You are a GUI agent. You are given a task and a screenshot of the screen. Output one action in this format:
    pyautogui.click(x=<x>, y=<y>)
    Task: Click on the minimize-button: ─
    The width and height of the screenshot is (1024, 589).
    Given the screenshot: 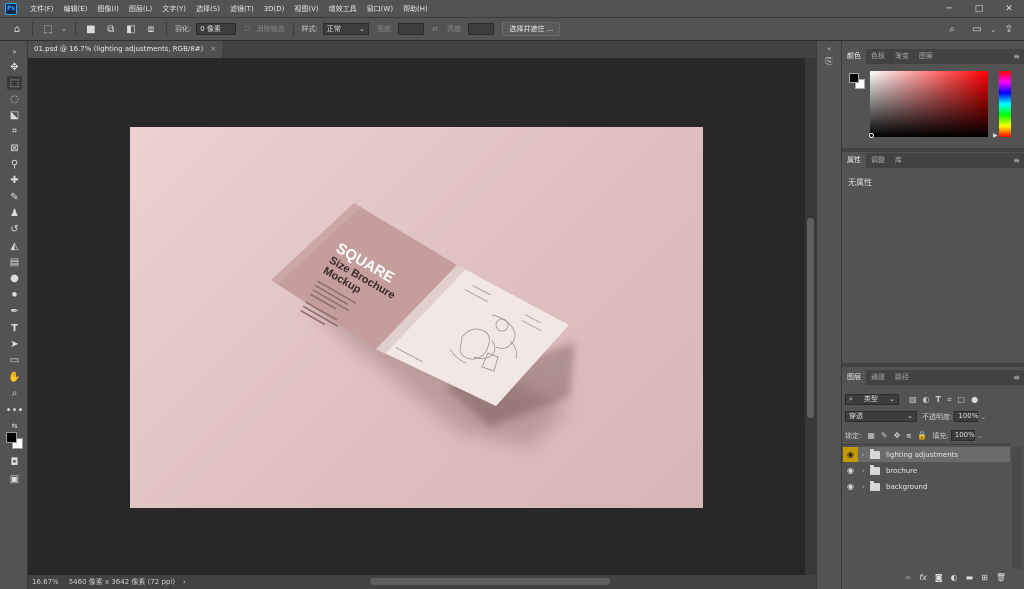 What is the action you would take?
    pyautogui.click(x=949, y=9)
    